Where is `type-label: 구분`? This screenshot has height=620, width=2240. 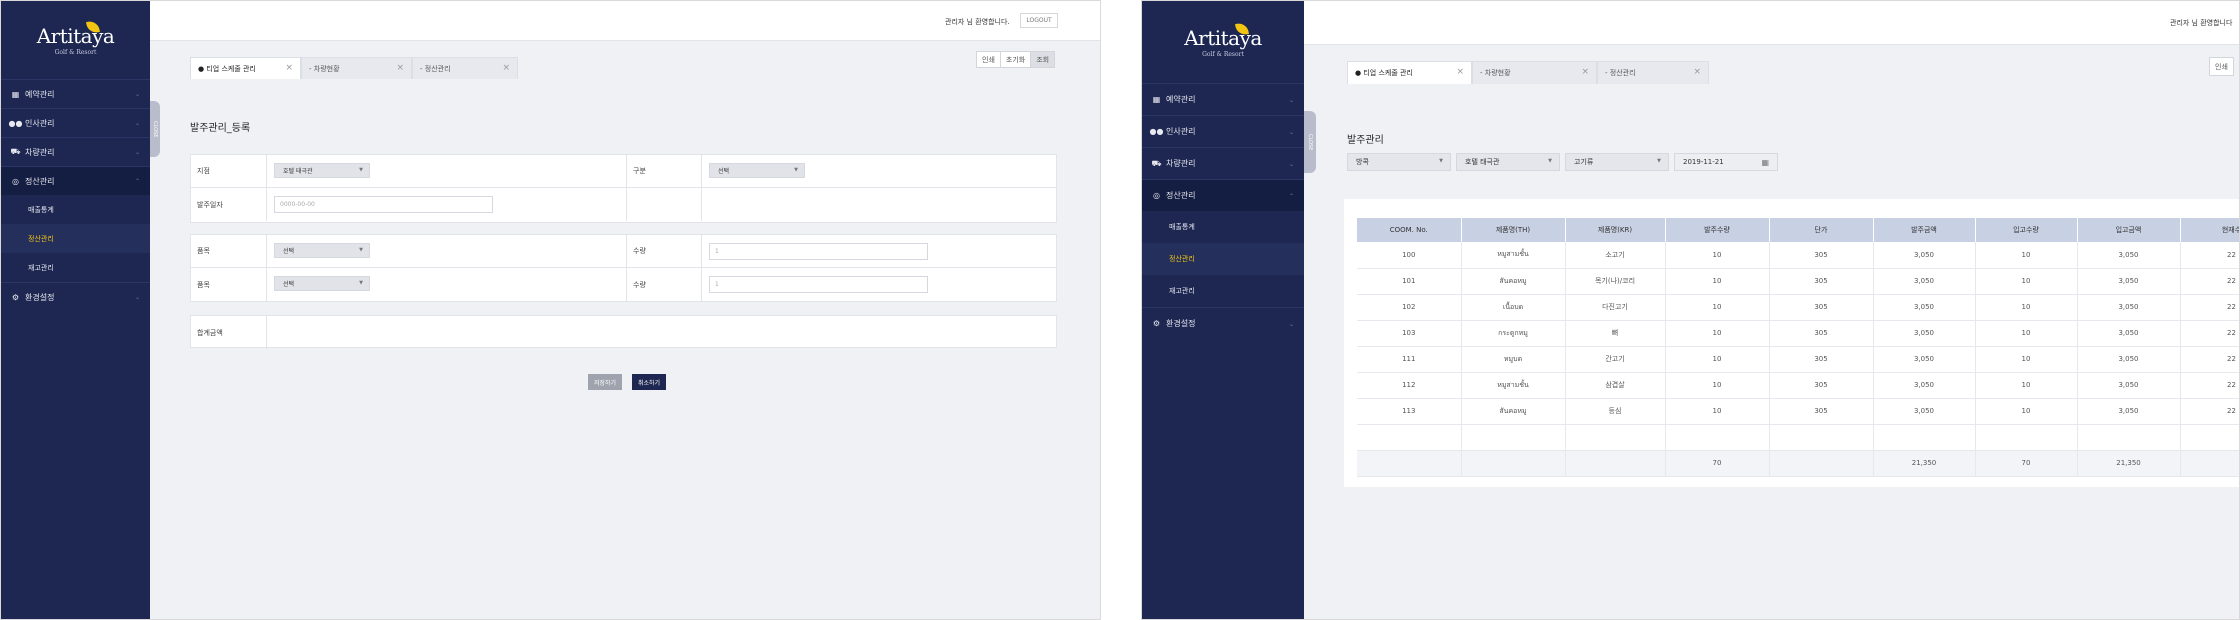
type-label: 구분 is located at coordinates (639, 171).